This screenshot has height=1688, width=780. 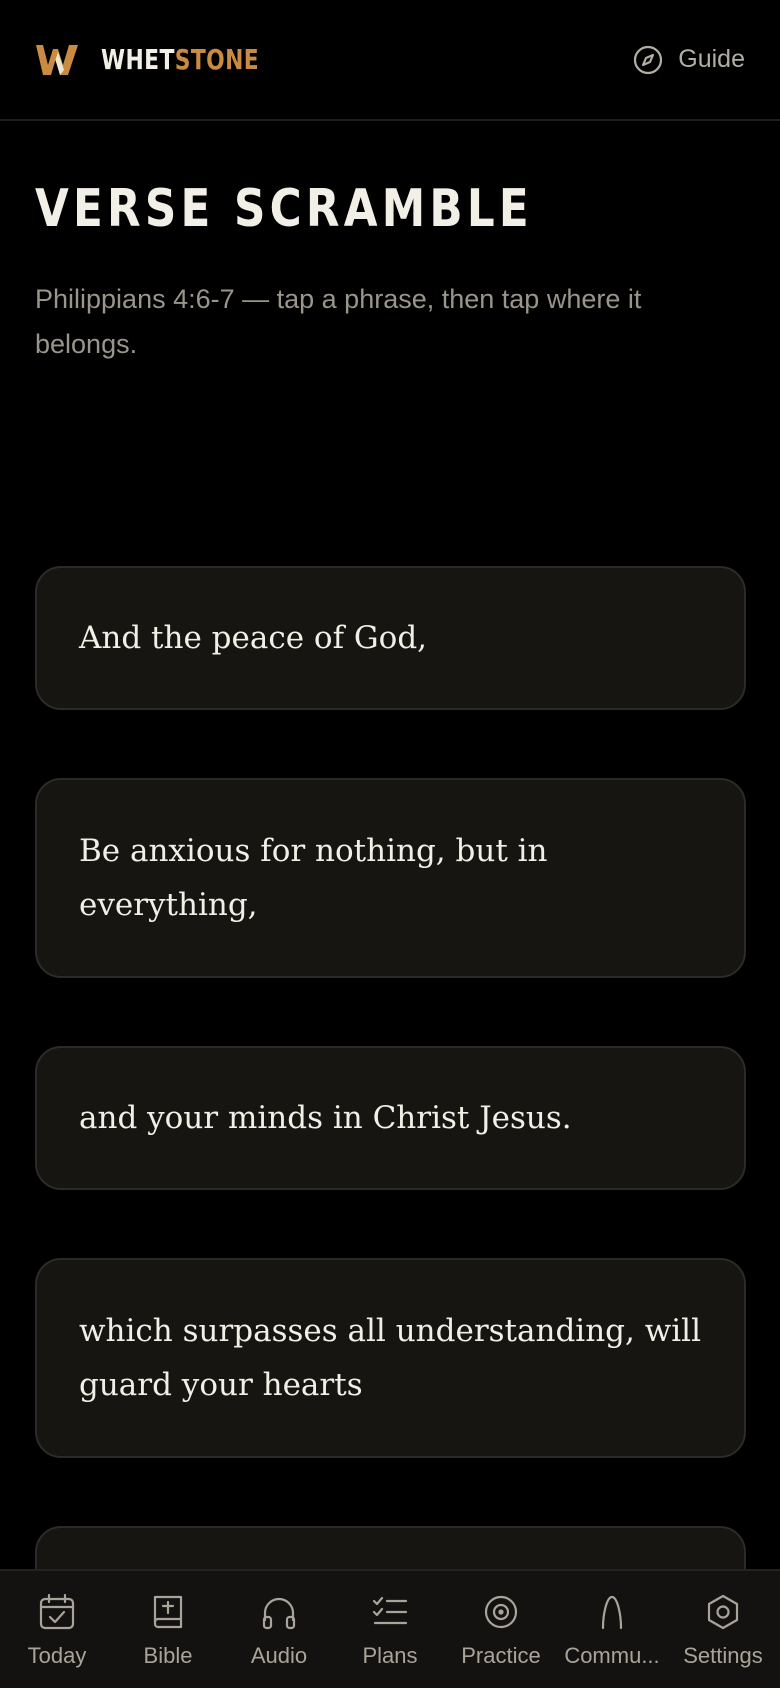 What do you see at coordinates (57, 1655) in the screenshot?
I see `nav-label-today: Today` at bounding box center [57, 1655].